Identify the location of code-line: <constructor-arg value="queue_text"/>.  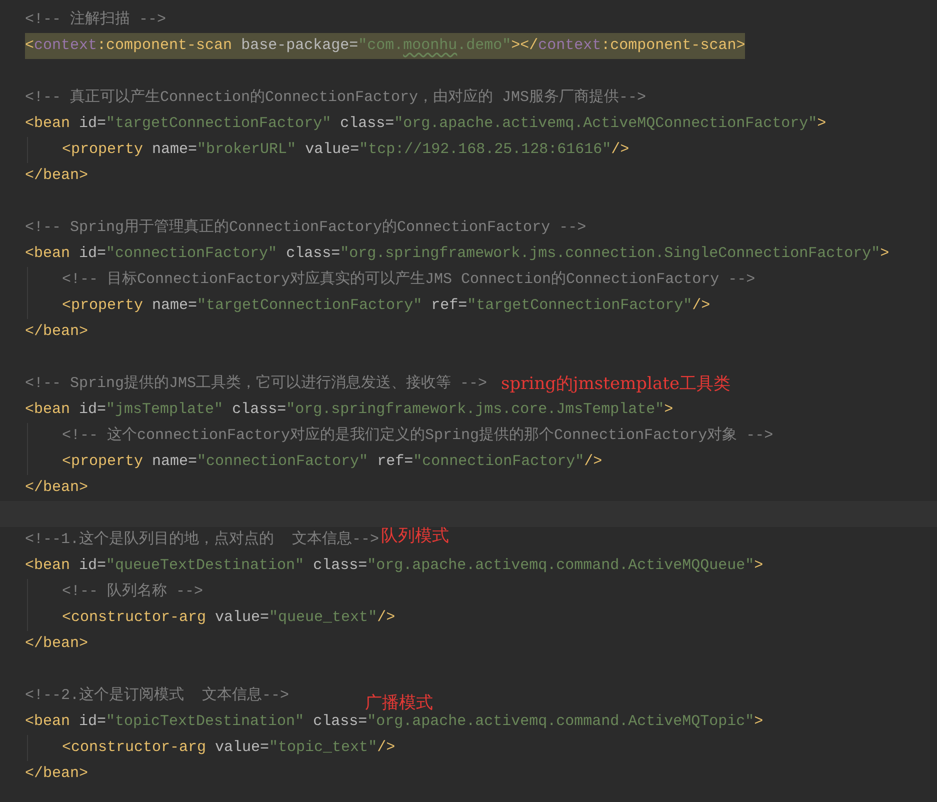
(229, 618).